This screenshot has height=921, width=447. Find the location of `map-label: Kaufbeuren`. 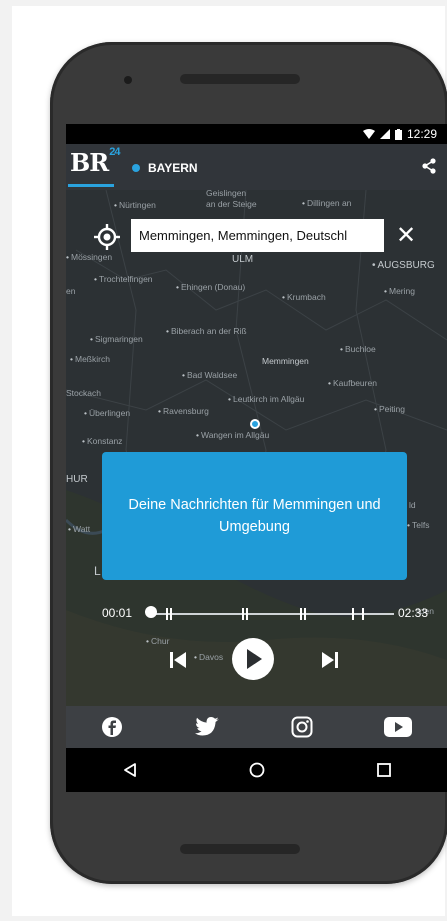

map-label: Kaufbeuren is located at coordinates (352, 383).